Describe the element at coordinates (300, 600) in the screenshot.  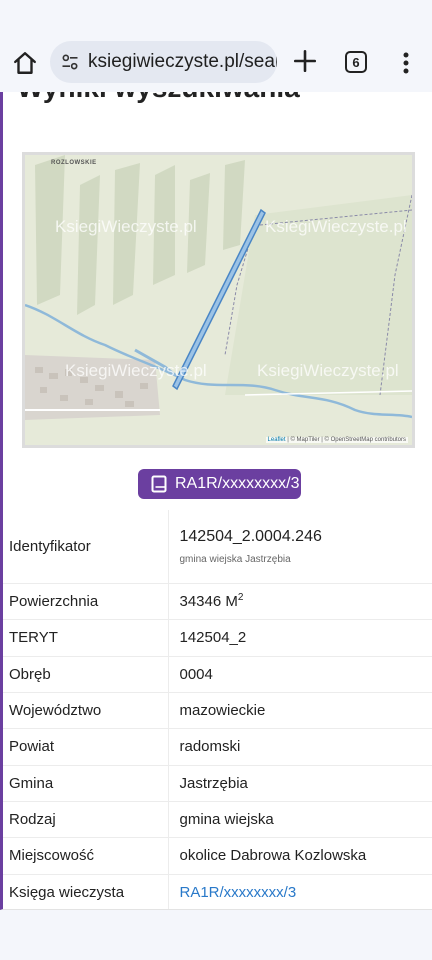
I see `row-value: 34346 M2` at that location.